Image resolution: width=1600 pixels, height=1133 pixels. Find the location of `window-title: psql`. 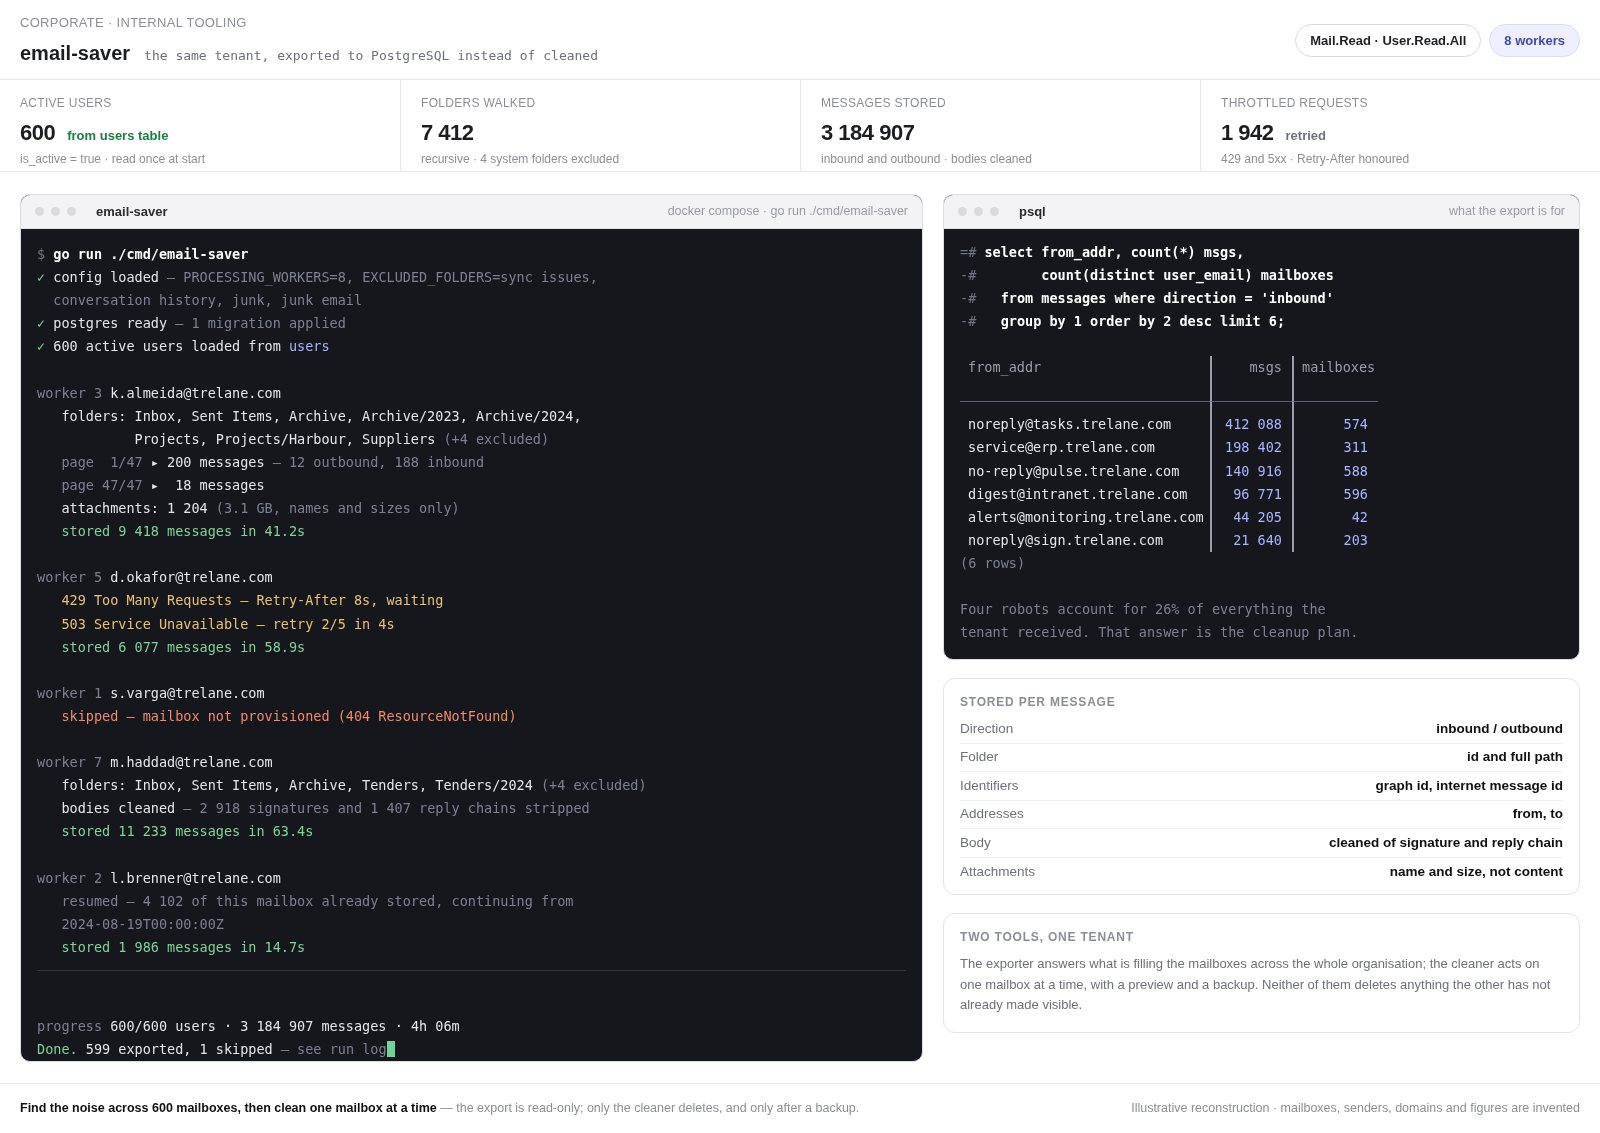

window-title: psql is located at coordinates (1032, 211).